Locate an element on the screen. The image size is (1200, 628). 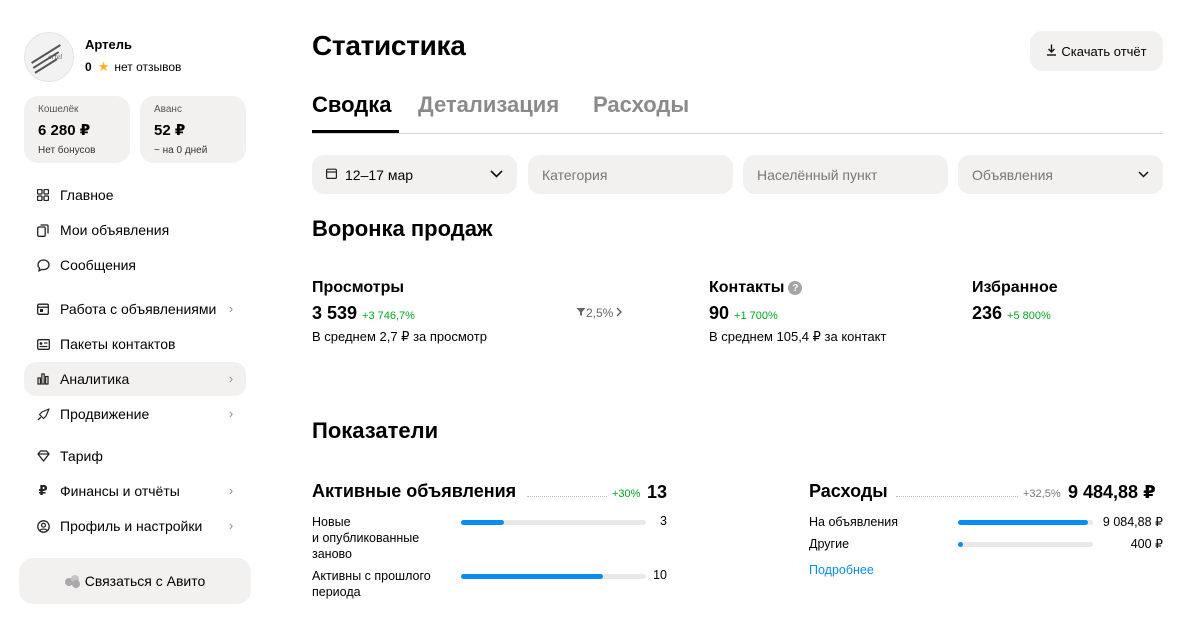
expenses-total: 9 484,88 ₽ is located at coordinates (1112, 492).